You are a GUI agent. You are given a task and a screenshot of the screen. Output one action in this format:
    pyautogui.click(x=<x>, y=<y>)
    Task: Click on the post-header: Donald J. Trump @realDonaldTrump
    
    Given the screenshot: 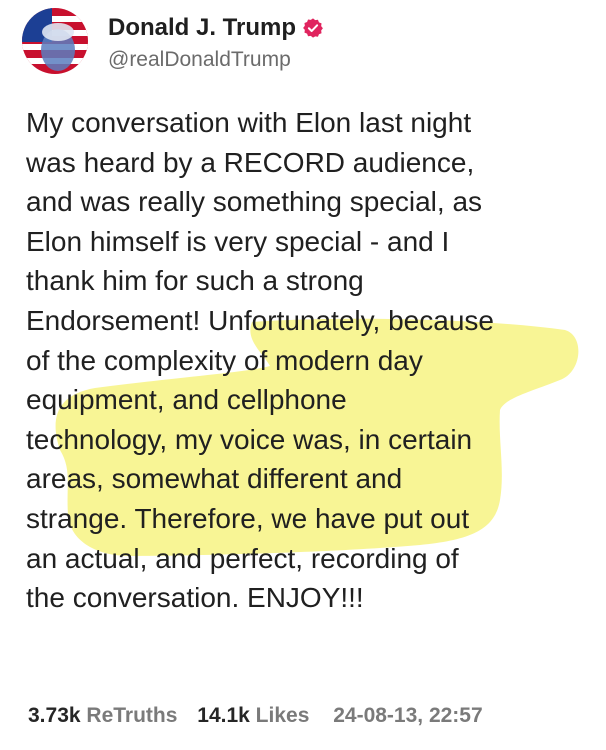 What is the action you would take?
    pyautogui.click(x=302, y=42)
    